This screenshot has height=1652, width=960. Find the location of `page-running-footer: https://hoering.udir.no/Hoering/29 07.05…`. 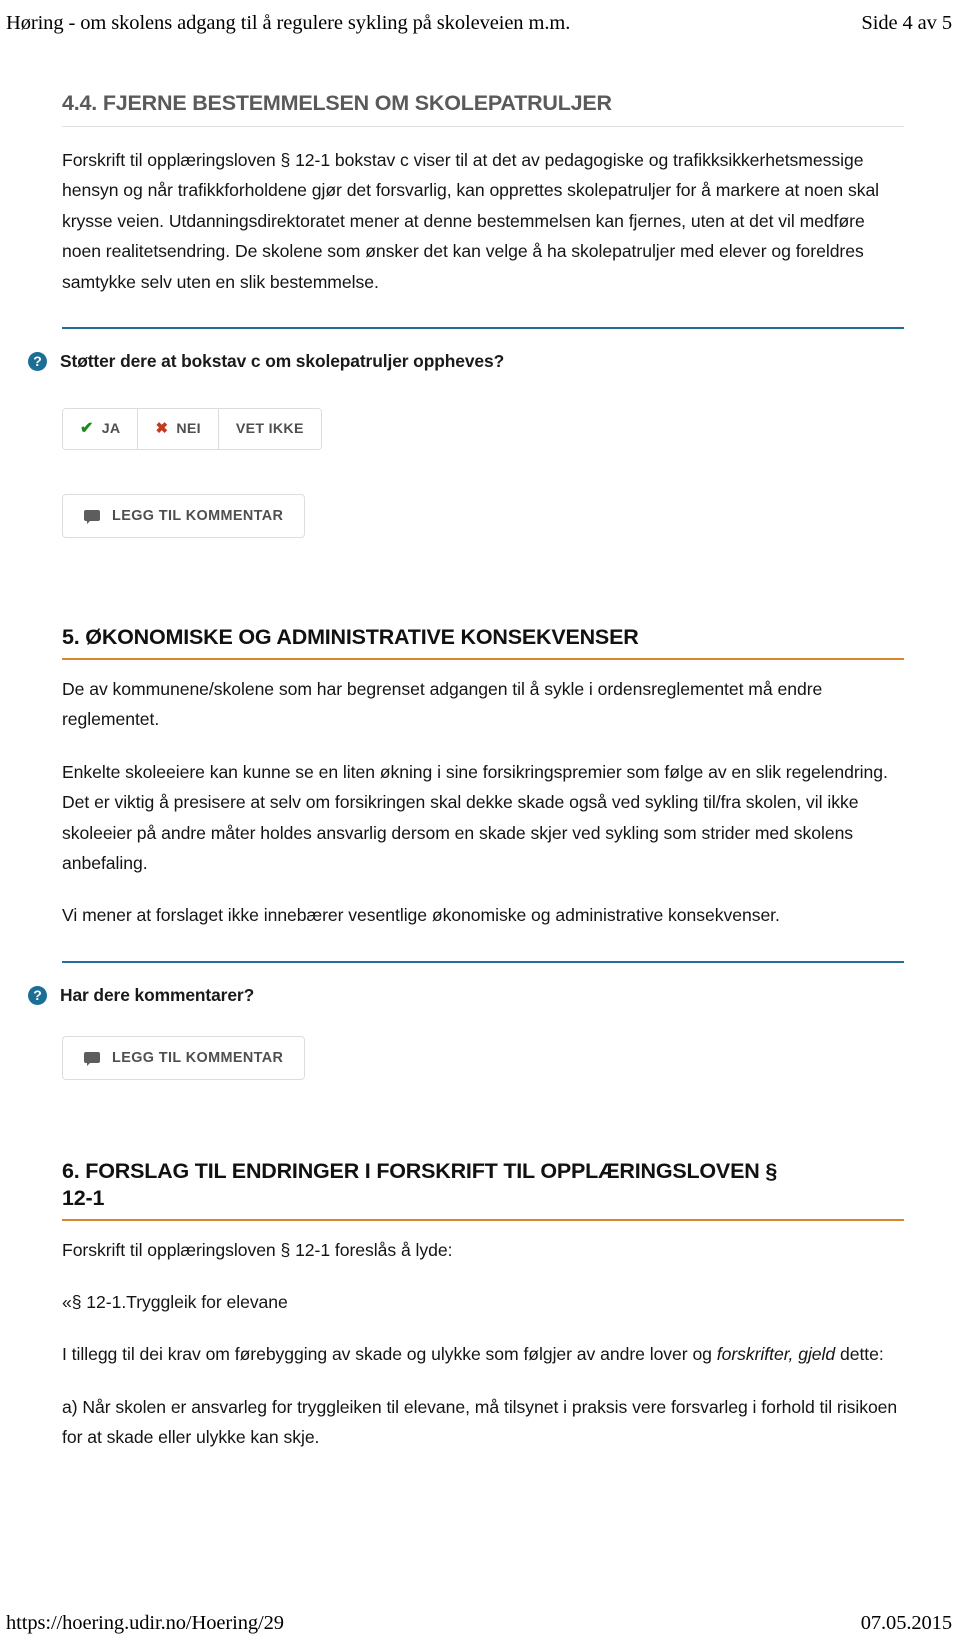

page-running-footer: https://hoering.udir.no/Hoering/29 07.05… is located at coordinates (480, 1623).